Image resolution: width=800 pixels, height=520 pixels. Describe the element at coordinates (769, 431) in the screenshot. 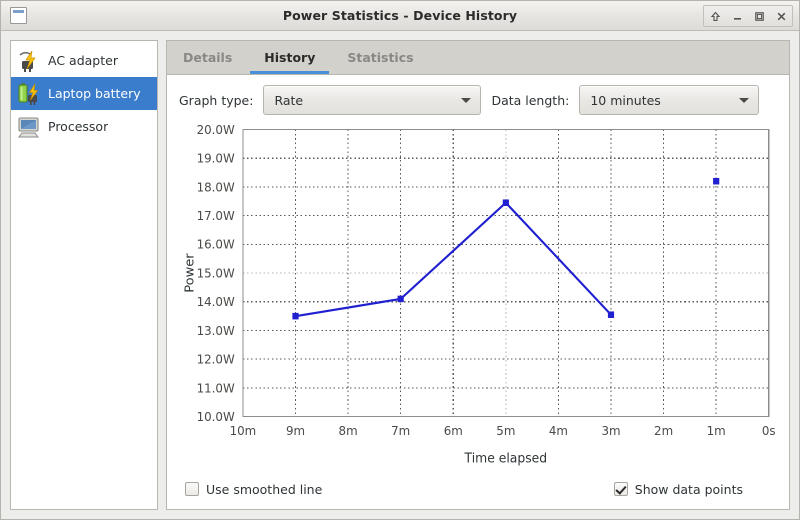

I see `x-axis-tick-label: 0s` at that location.